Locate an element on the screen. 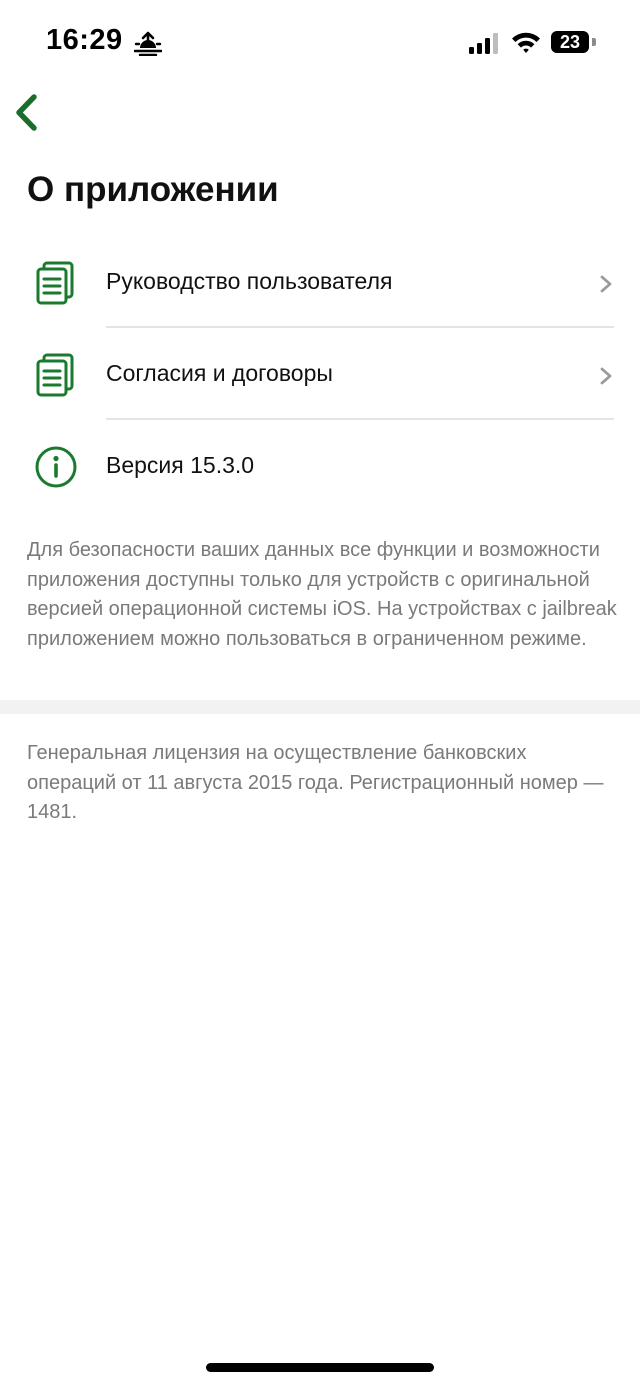 This screenshot has width=640, height=1386. section-separator is located at coordinates (320, 707).